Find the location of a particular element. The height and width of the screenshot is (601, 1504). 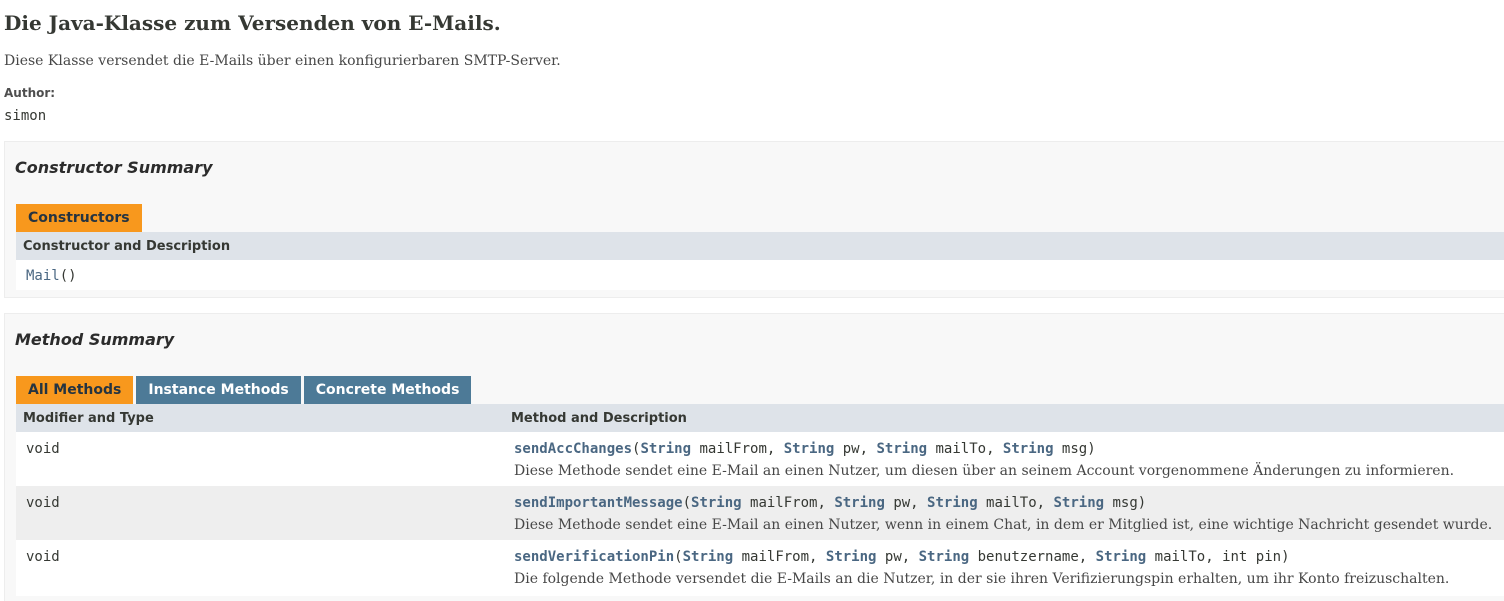

method-table-header: Modifier and Type Method and Description is located at coordinates (760, 418).